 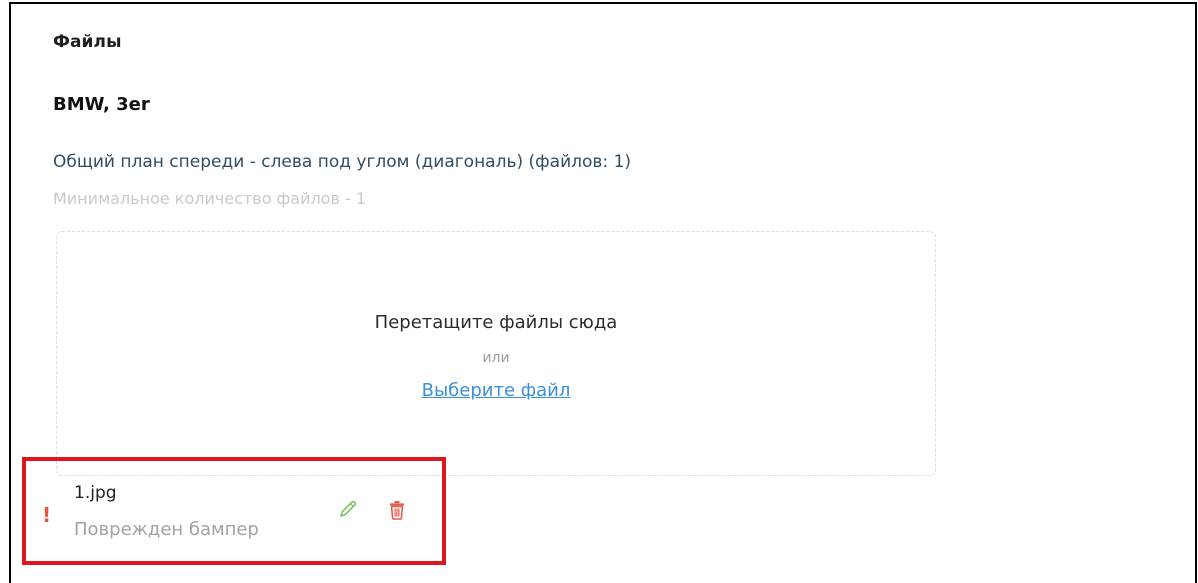 I want to click on choose-file-container: Выберите файл, so click(x=496, y=390).